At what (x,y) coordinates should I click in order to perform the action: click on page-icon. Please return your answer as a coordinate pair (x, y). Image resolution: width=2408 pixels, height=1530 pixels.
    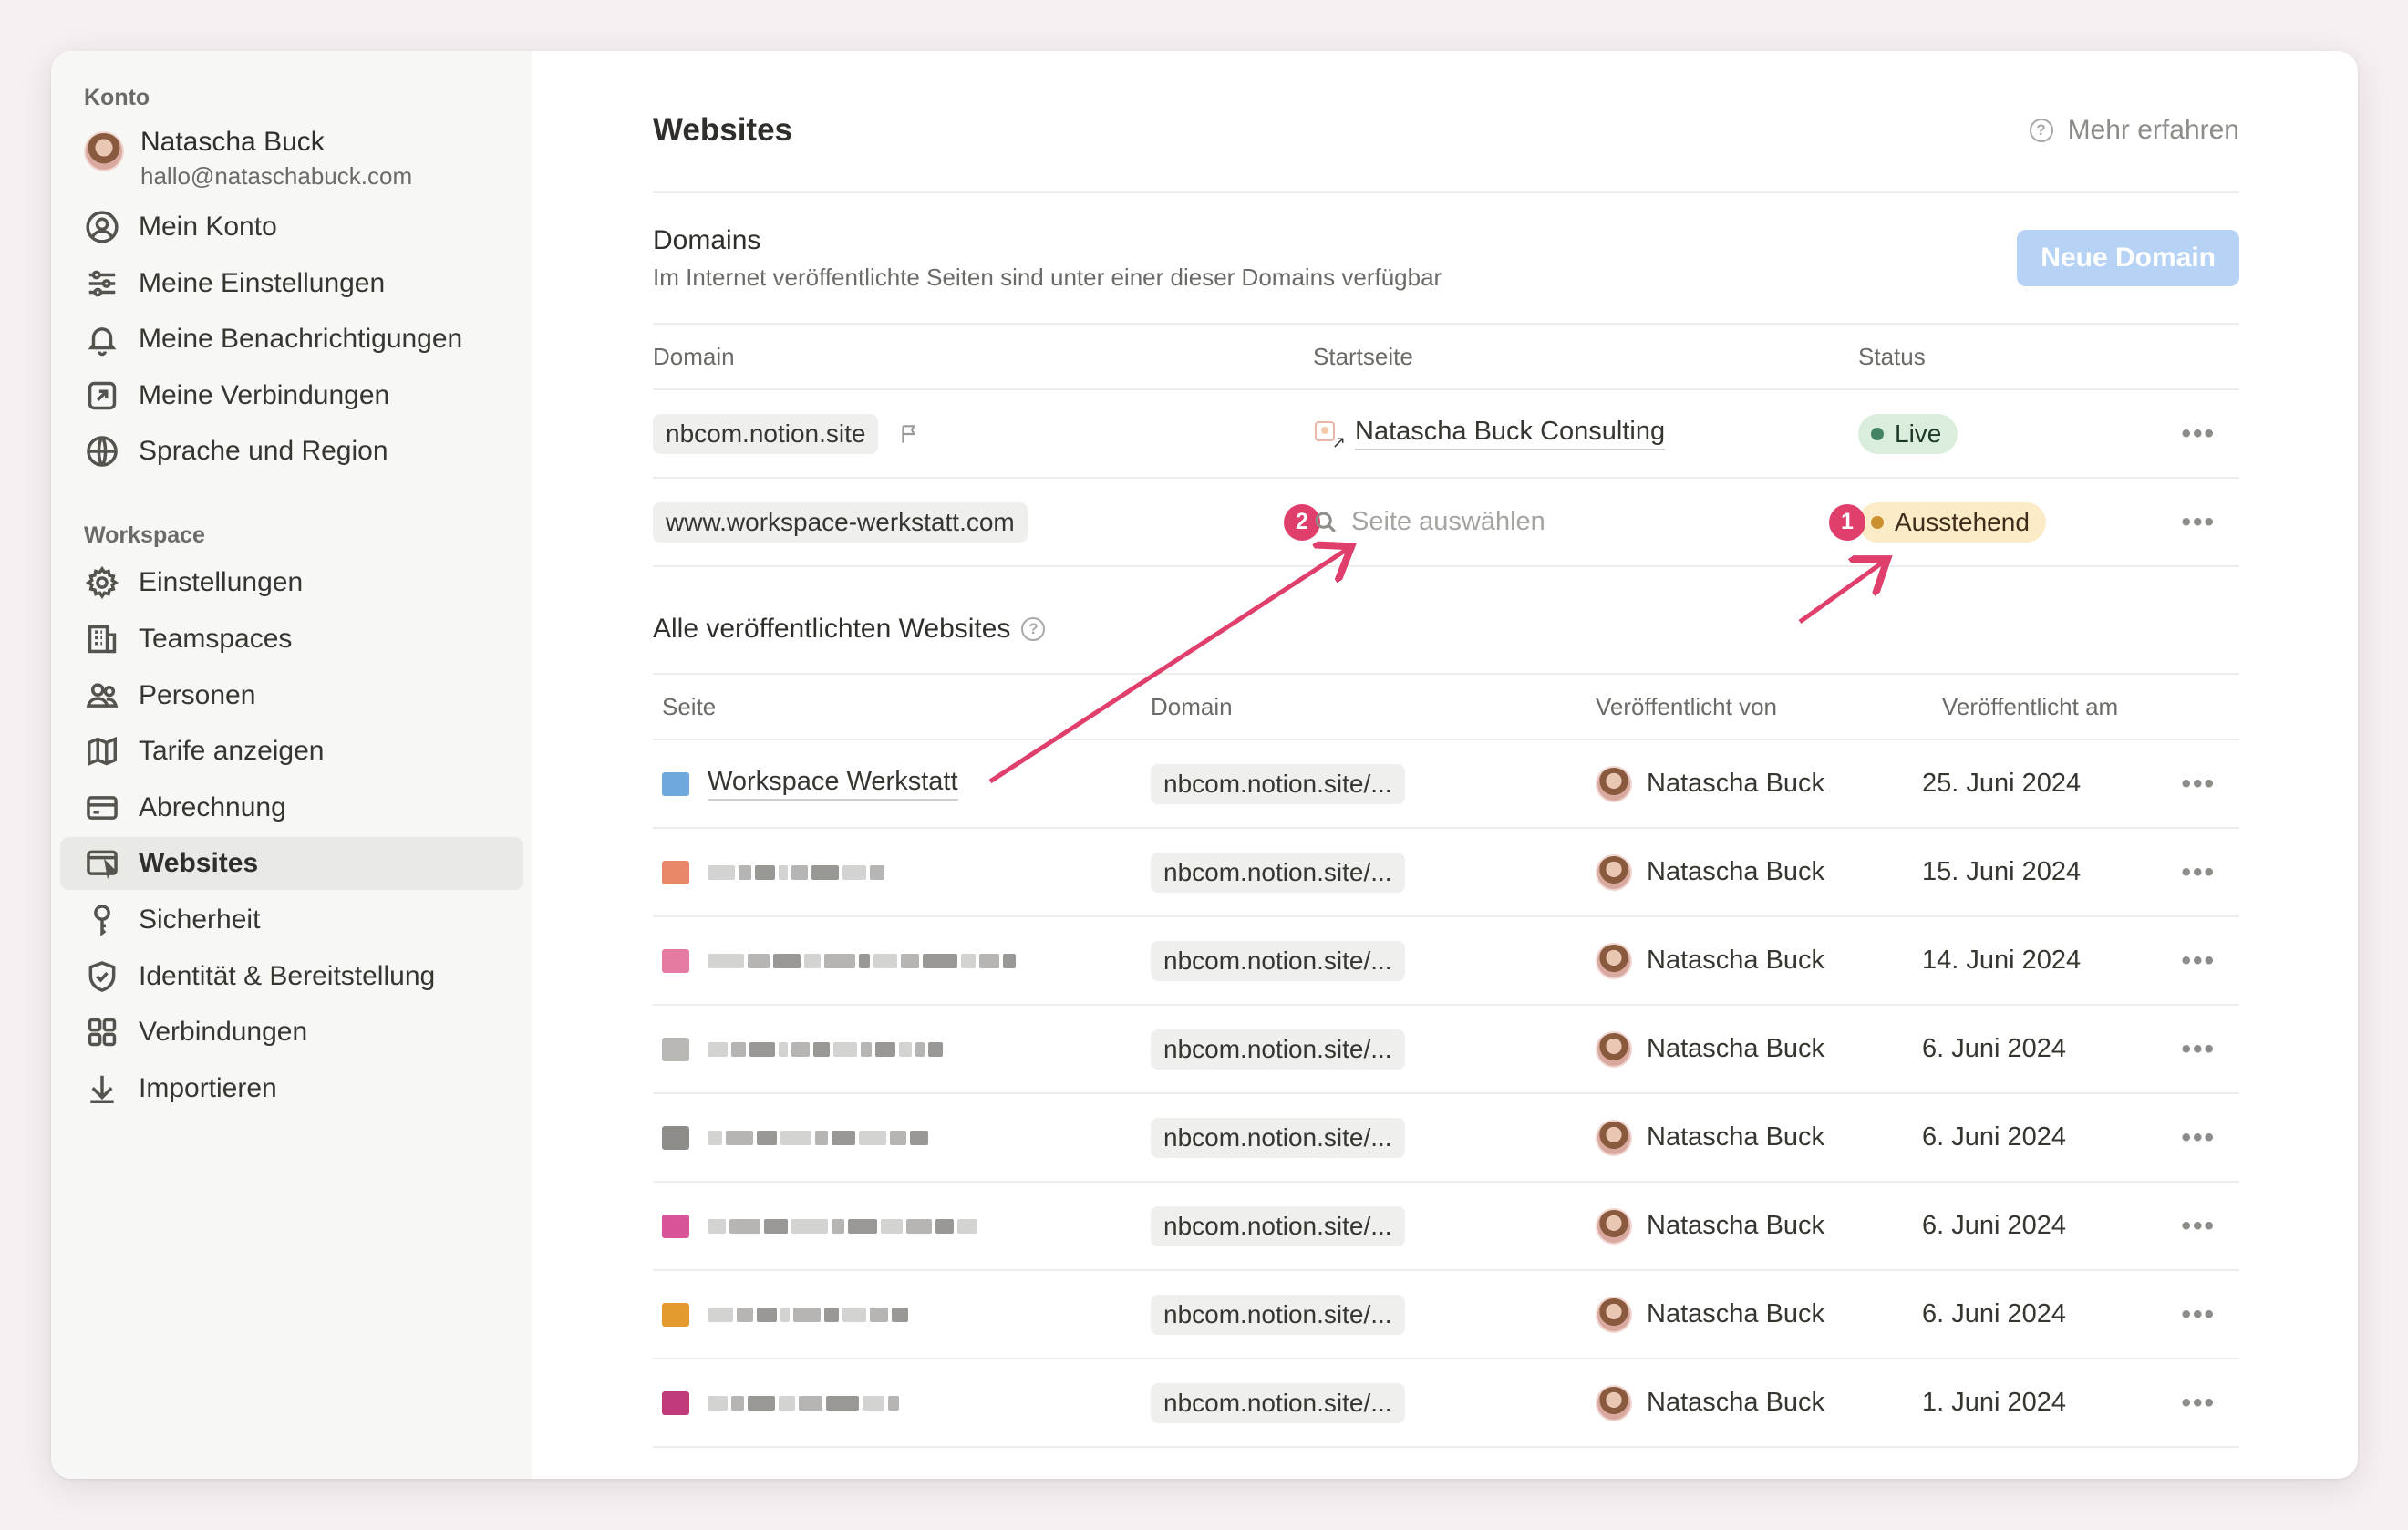
    Looking at the image, I should click on (675, 783).